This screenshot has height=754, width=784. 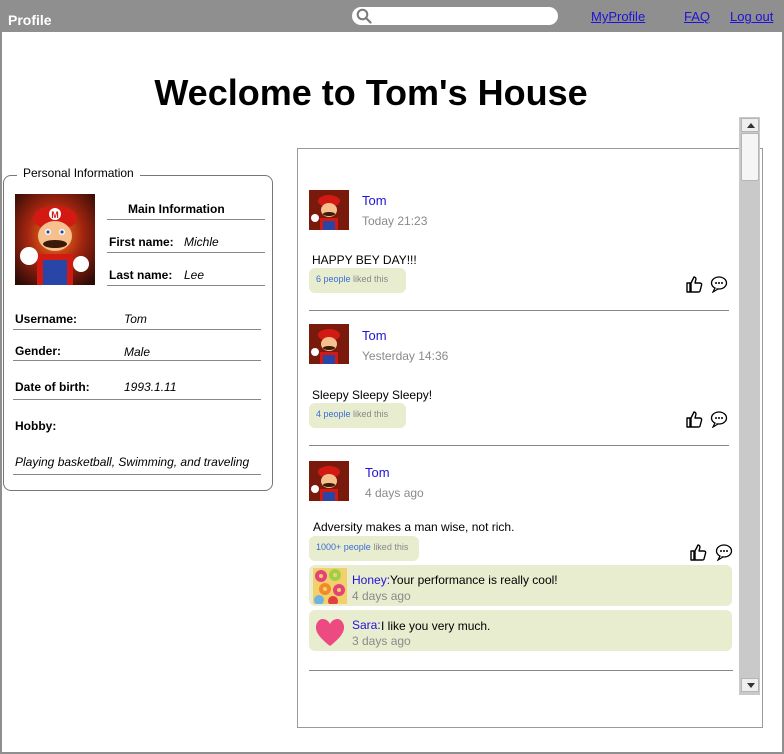 I want to click on profile-avatar: M, so click(x=55, y=239).